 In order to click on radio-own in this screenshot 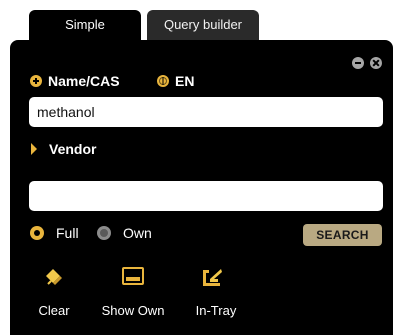, I will do `click(104, 233)`.